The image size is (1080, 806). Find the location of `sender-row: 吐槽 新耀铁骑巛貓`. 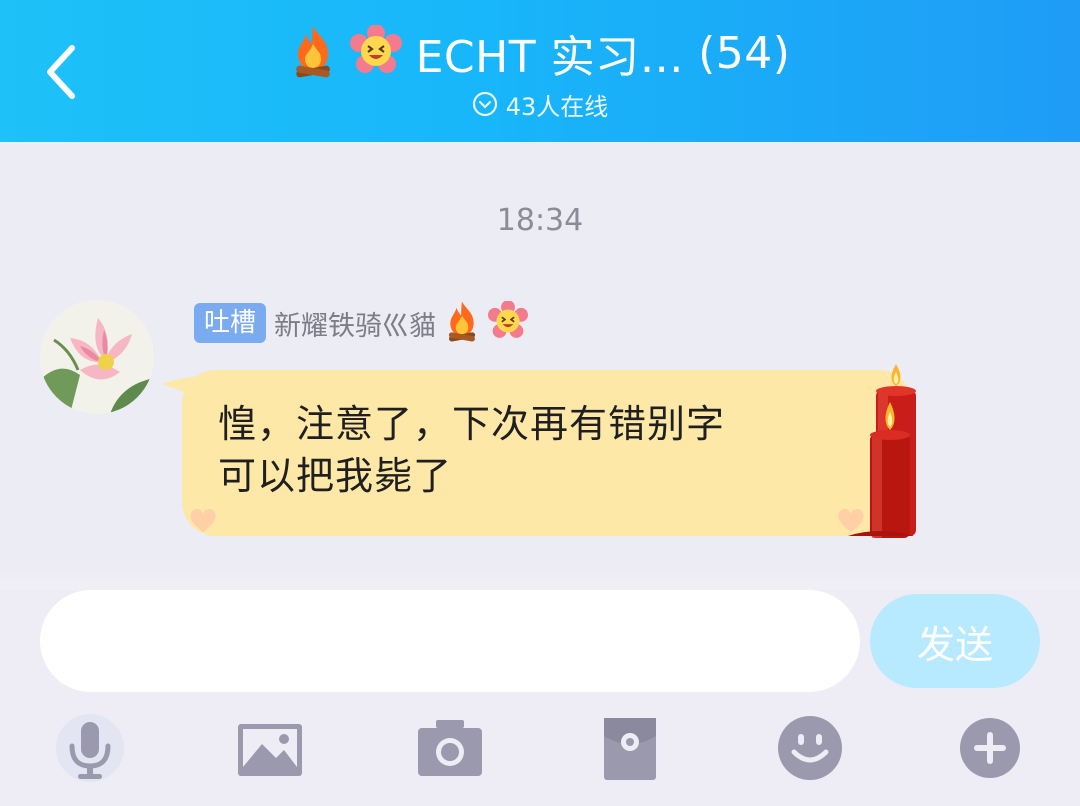

sender-row: 吐槽 新耀铁骑巛貓 is located at coordinates (361, 323).